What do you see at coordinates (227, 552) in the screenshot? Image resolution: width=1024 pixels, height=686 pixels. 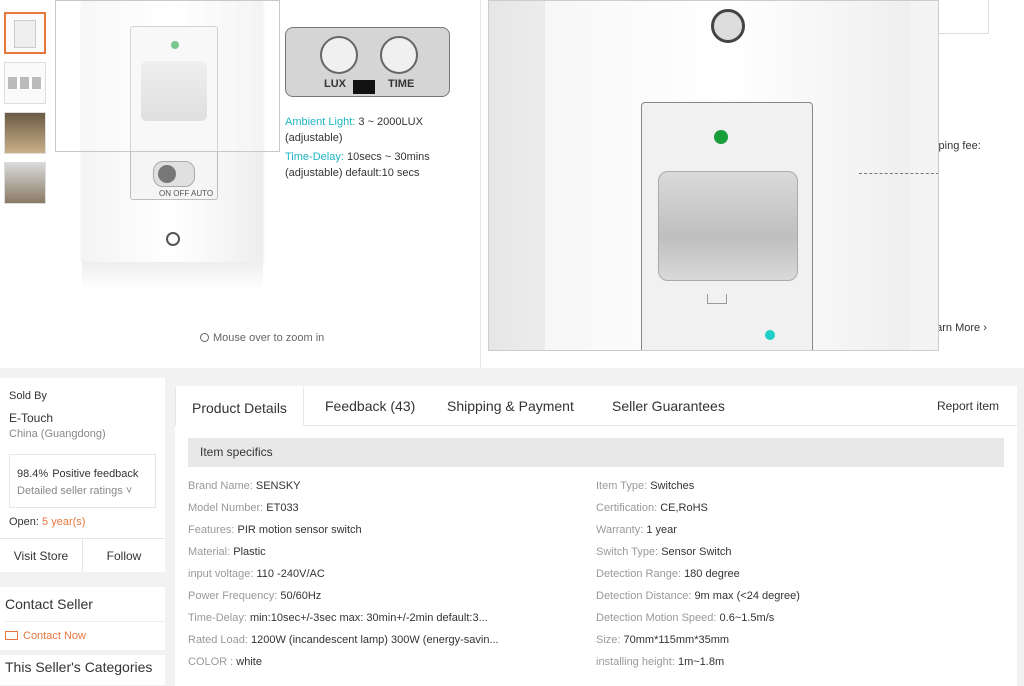 I see `spec-row: Material: Plastic` at bounding box center [227, 552].